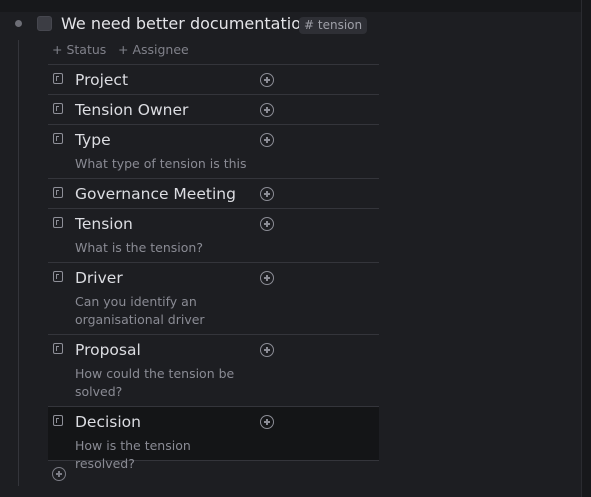  Describe the element at coordinates (139, 247) in the screenshot. I see `property-description: What is the tension?` at that location.